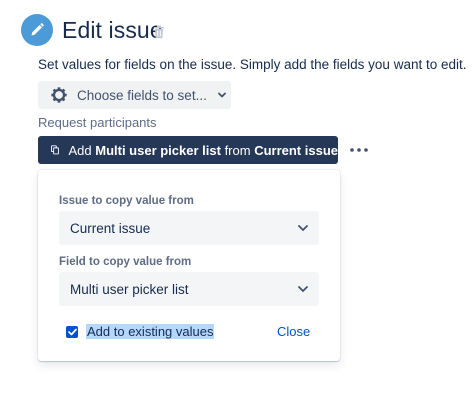  Describe the element at coordinates (296, 150) in the screenshot. I see `add-source-name: Current issue` at that location.